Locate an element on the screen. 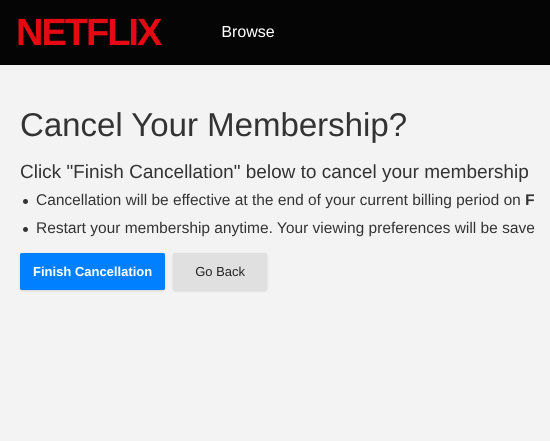  back-button: Go Back is located at coordinates (220, 271).